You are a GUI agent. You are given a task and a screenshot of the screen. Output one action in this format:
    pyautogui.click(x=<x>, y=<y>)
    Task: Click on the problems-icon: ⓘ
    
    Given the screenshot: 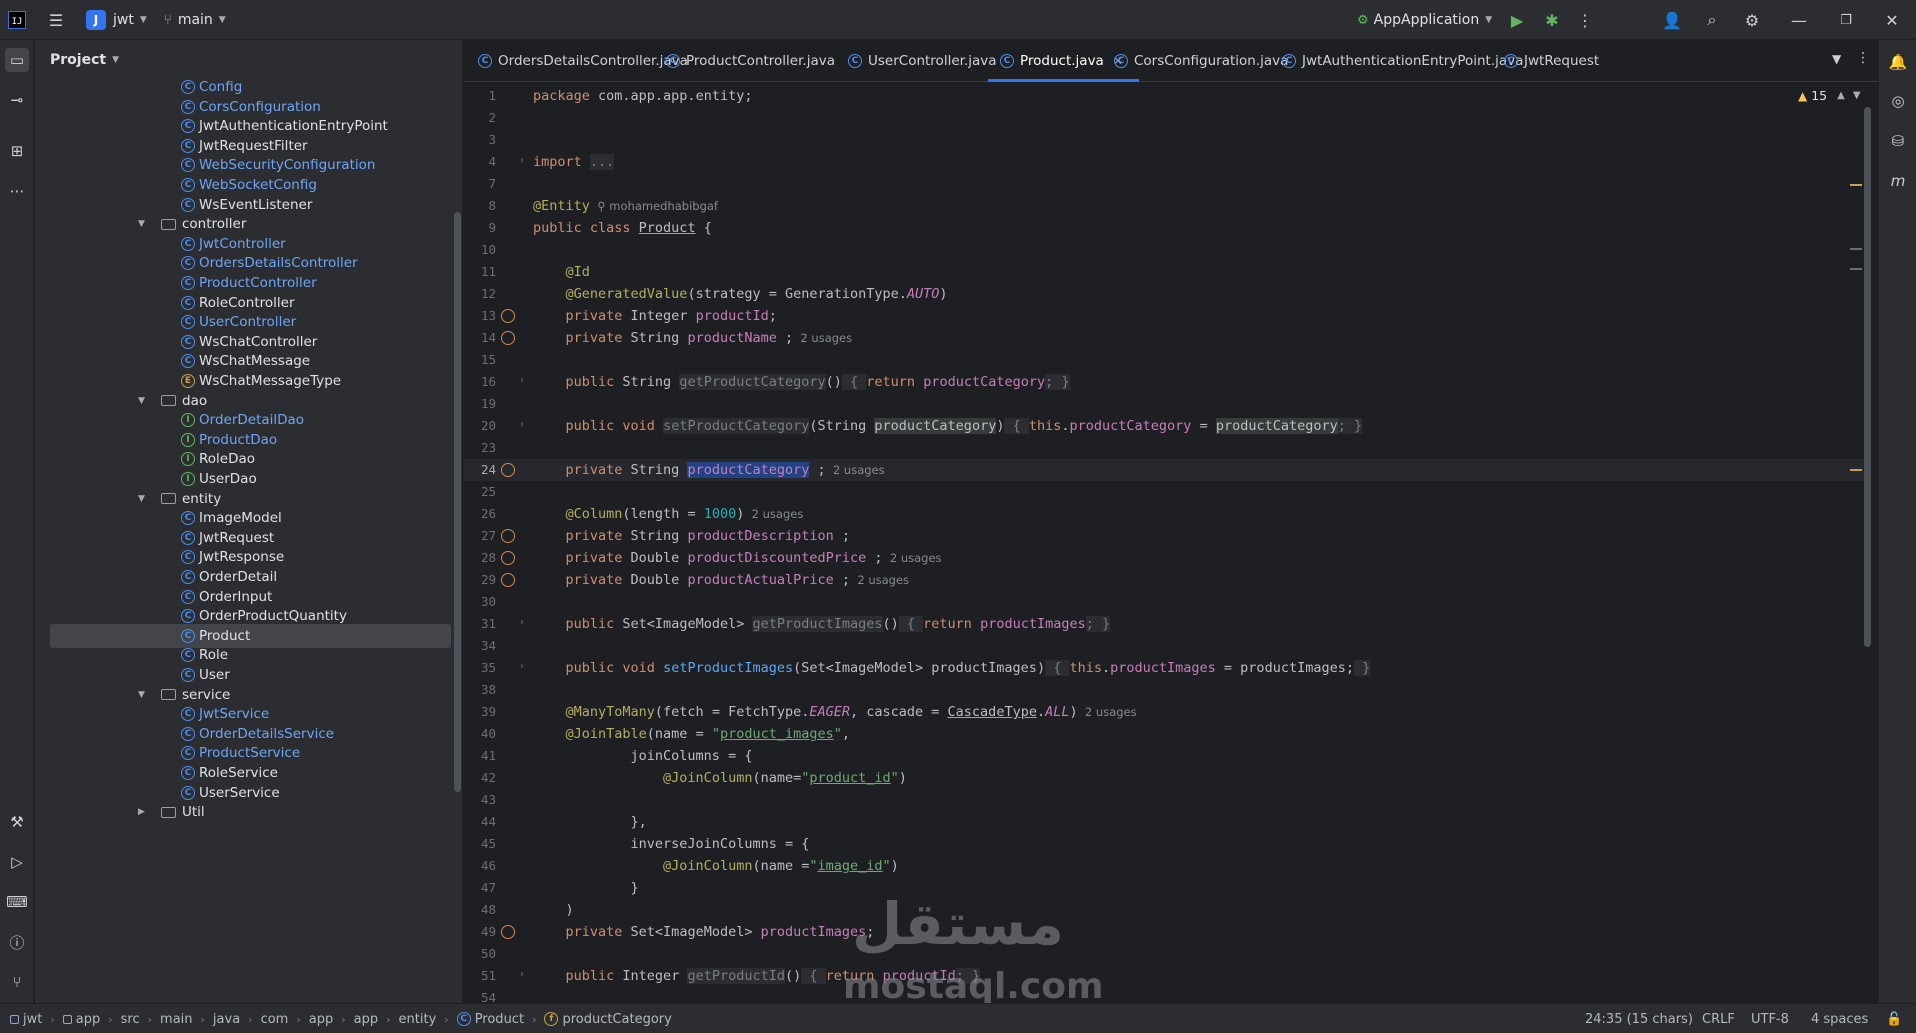 What is the action you would take?
    pyautogui.click(x=17, y=942)
    